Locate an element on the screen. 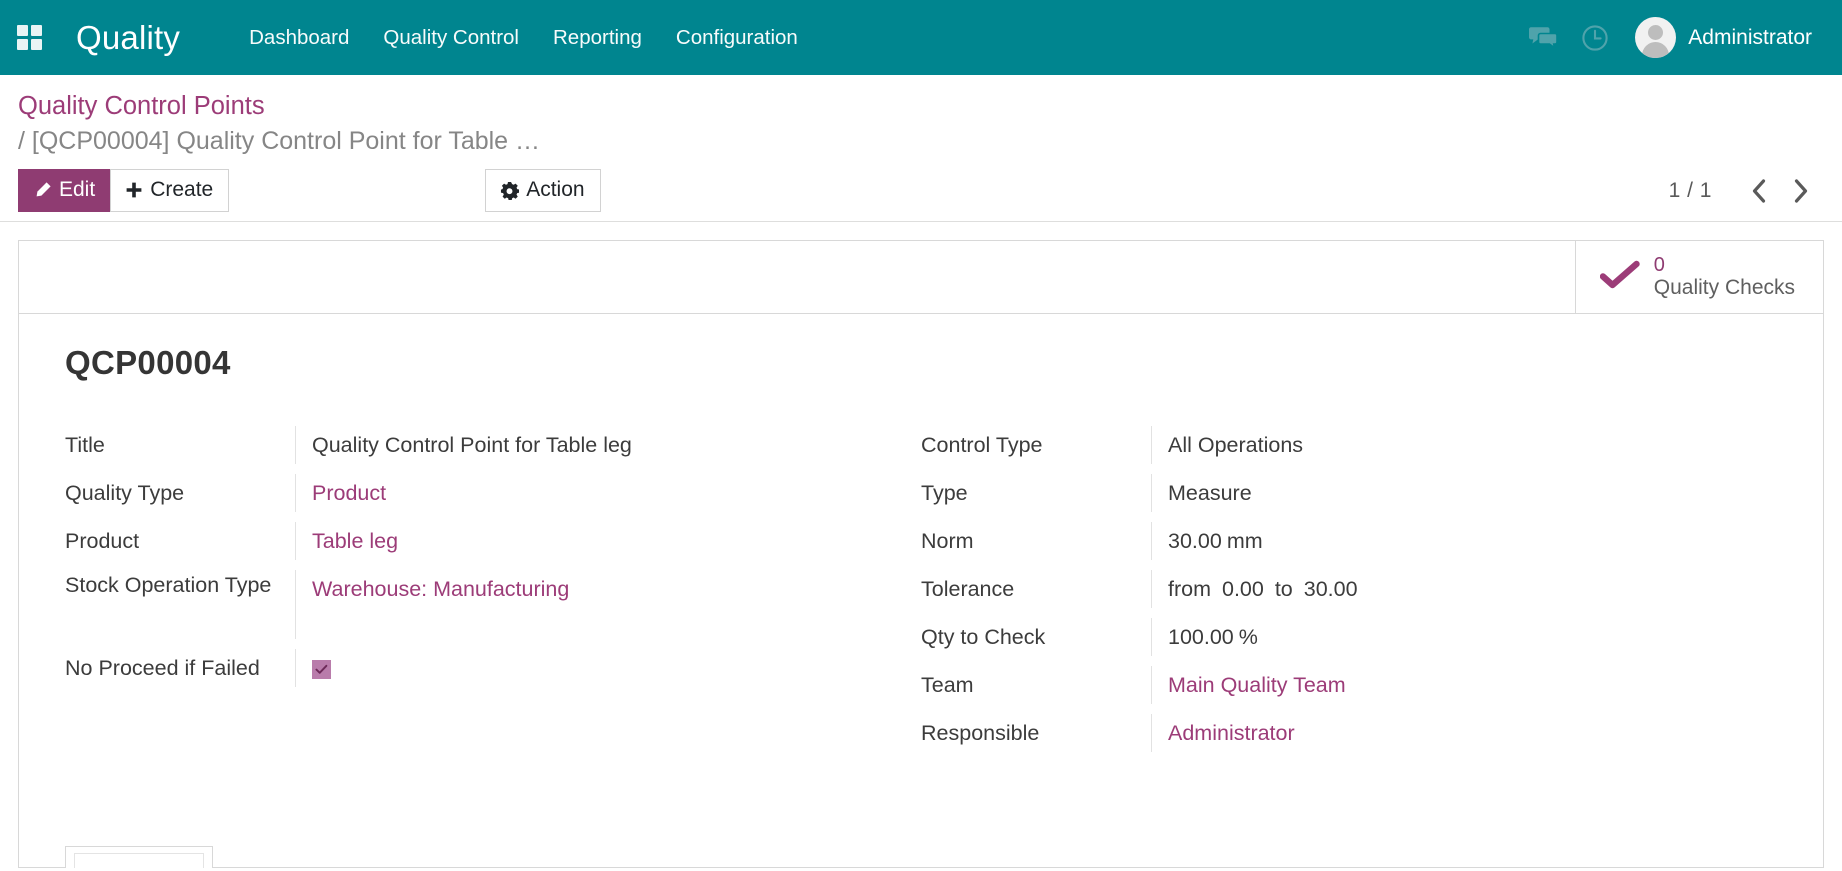 The image size is (1842, 871). field-product: Product Table leg is located at coordinates (493, 541).